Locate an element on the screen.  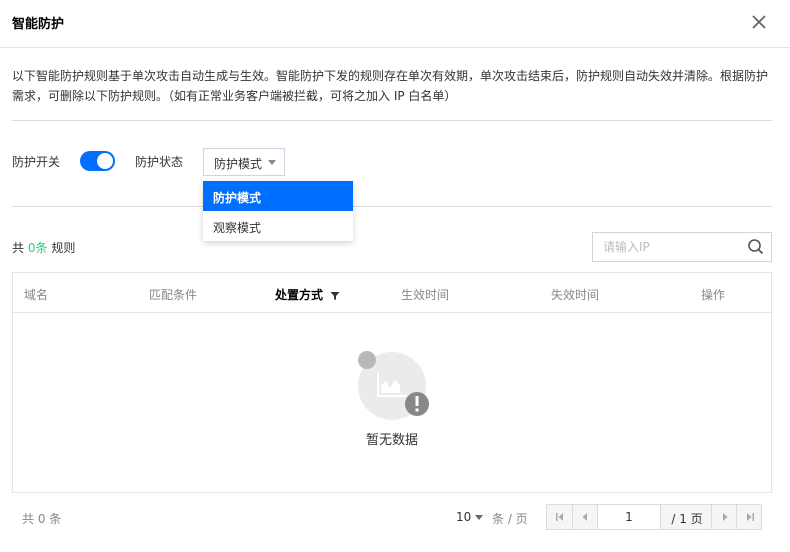
page-size-select: 10 is located at coordinates (470, 517).